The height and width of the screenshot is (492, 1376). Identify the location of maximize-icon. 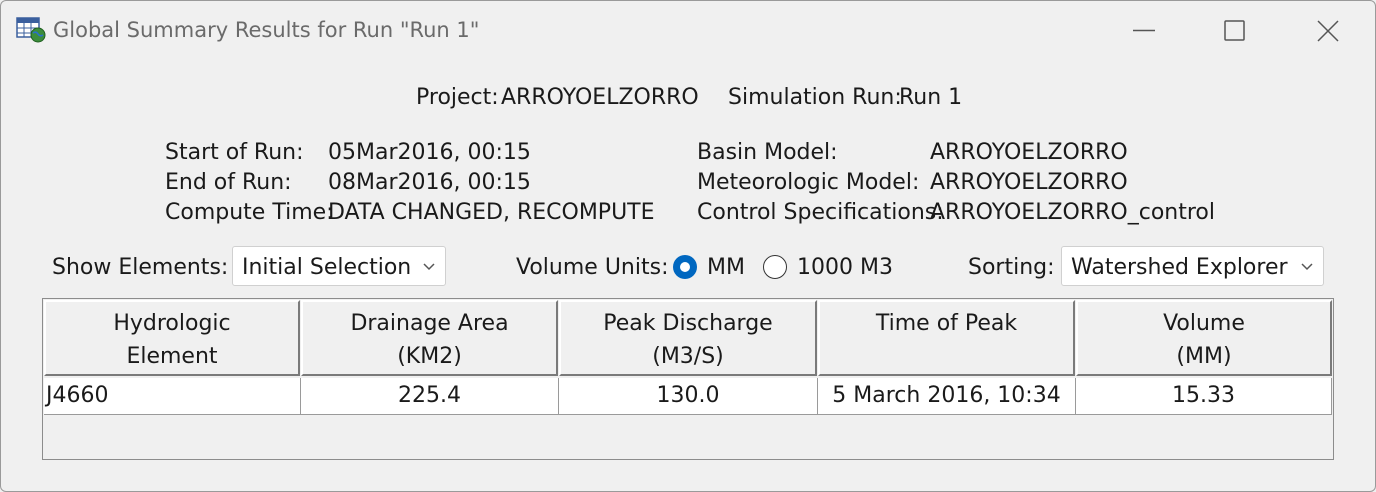
(1234, 30).